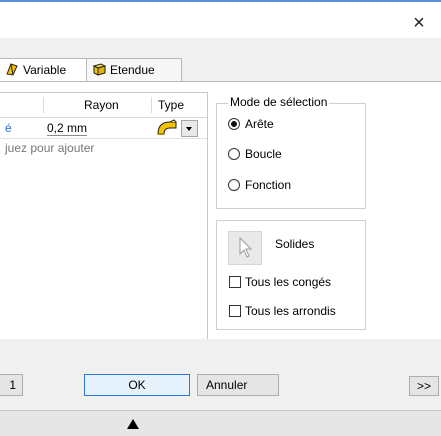 The width and height of the screenshot is (441, 436). I want to click on radio-label: Arête, so click(259, 124).